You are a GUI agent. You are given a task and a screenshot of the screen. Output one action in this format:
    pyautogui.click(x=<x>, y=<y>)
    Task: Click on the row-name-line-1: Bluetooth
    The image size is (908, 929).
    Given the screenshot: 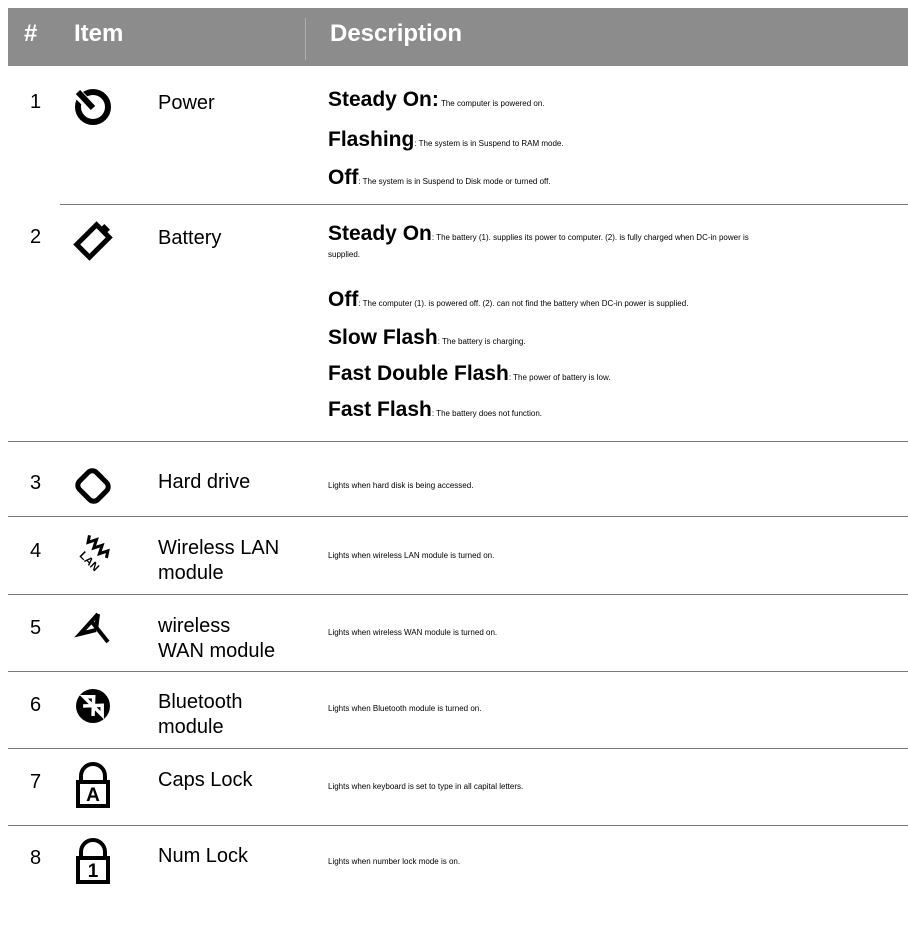 What is the action you would take?
    pyautogui.click(x=200, y=702)
    